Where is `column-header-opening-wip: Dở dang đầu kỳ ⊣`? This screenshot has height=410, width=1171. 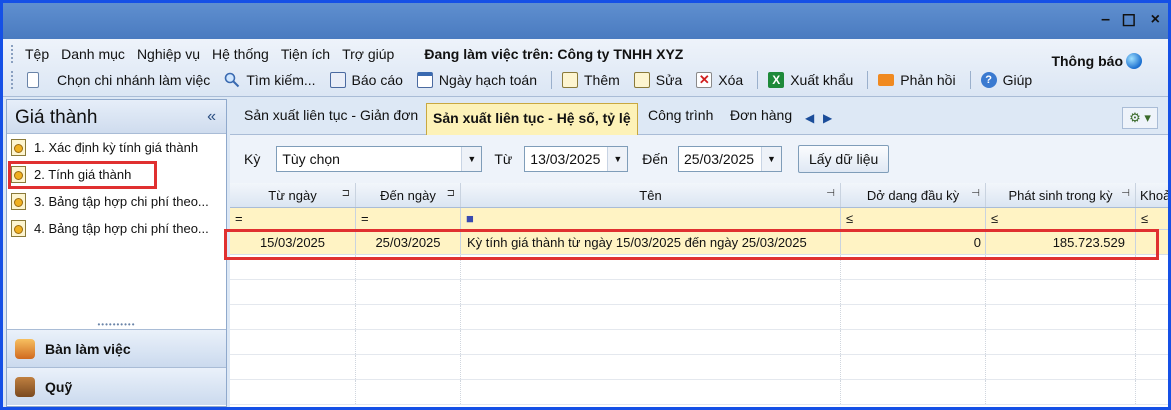
column-header-opening-wip: Dở dang đầu kỳ ⊣ is located at coordinates (913, 195).